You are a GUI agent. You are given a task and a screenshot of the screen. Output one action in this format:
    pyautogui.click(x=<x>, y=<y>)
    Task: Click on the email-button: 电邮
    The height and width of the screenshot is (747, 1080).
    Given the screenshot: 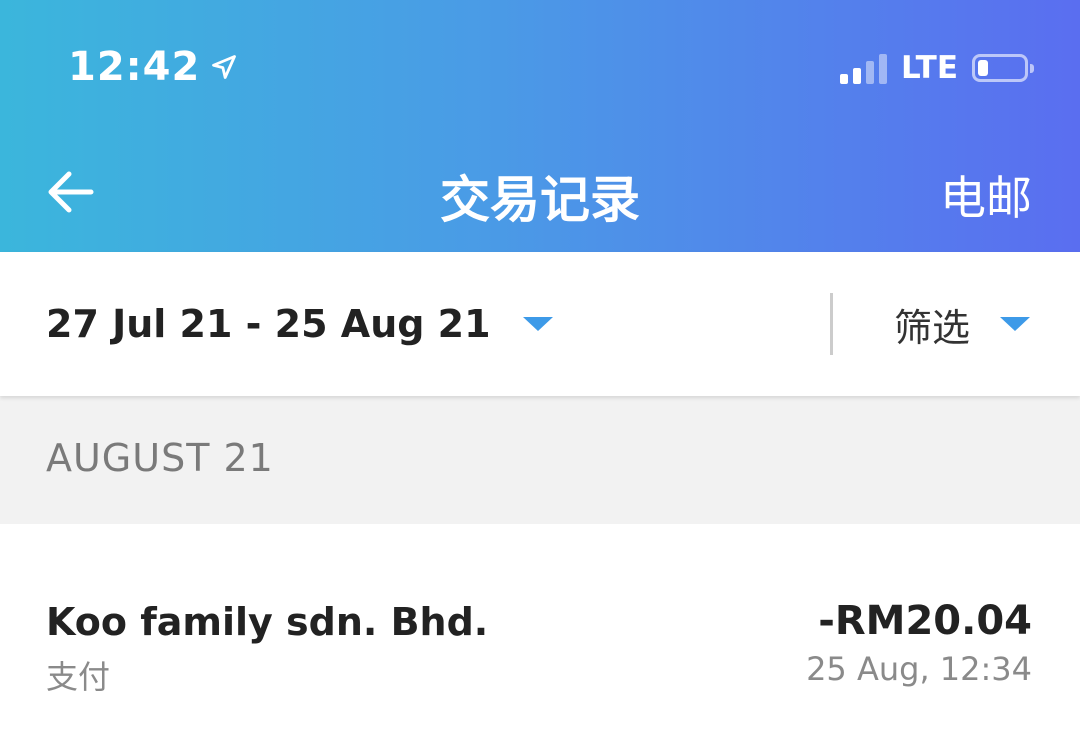 What is the action you would take?
    pyautogui.click(x=986, y=195)
    